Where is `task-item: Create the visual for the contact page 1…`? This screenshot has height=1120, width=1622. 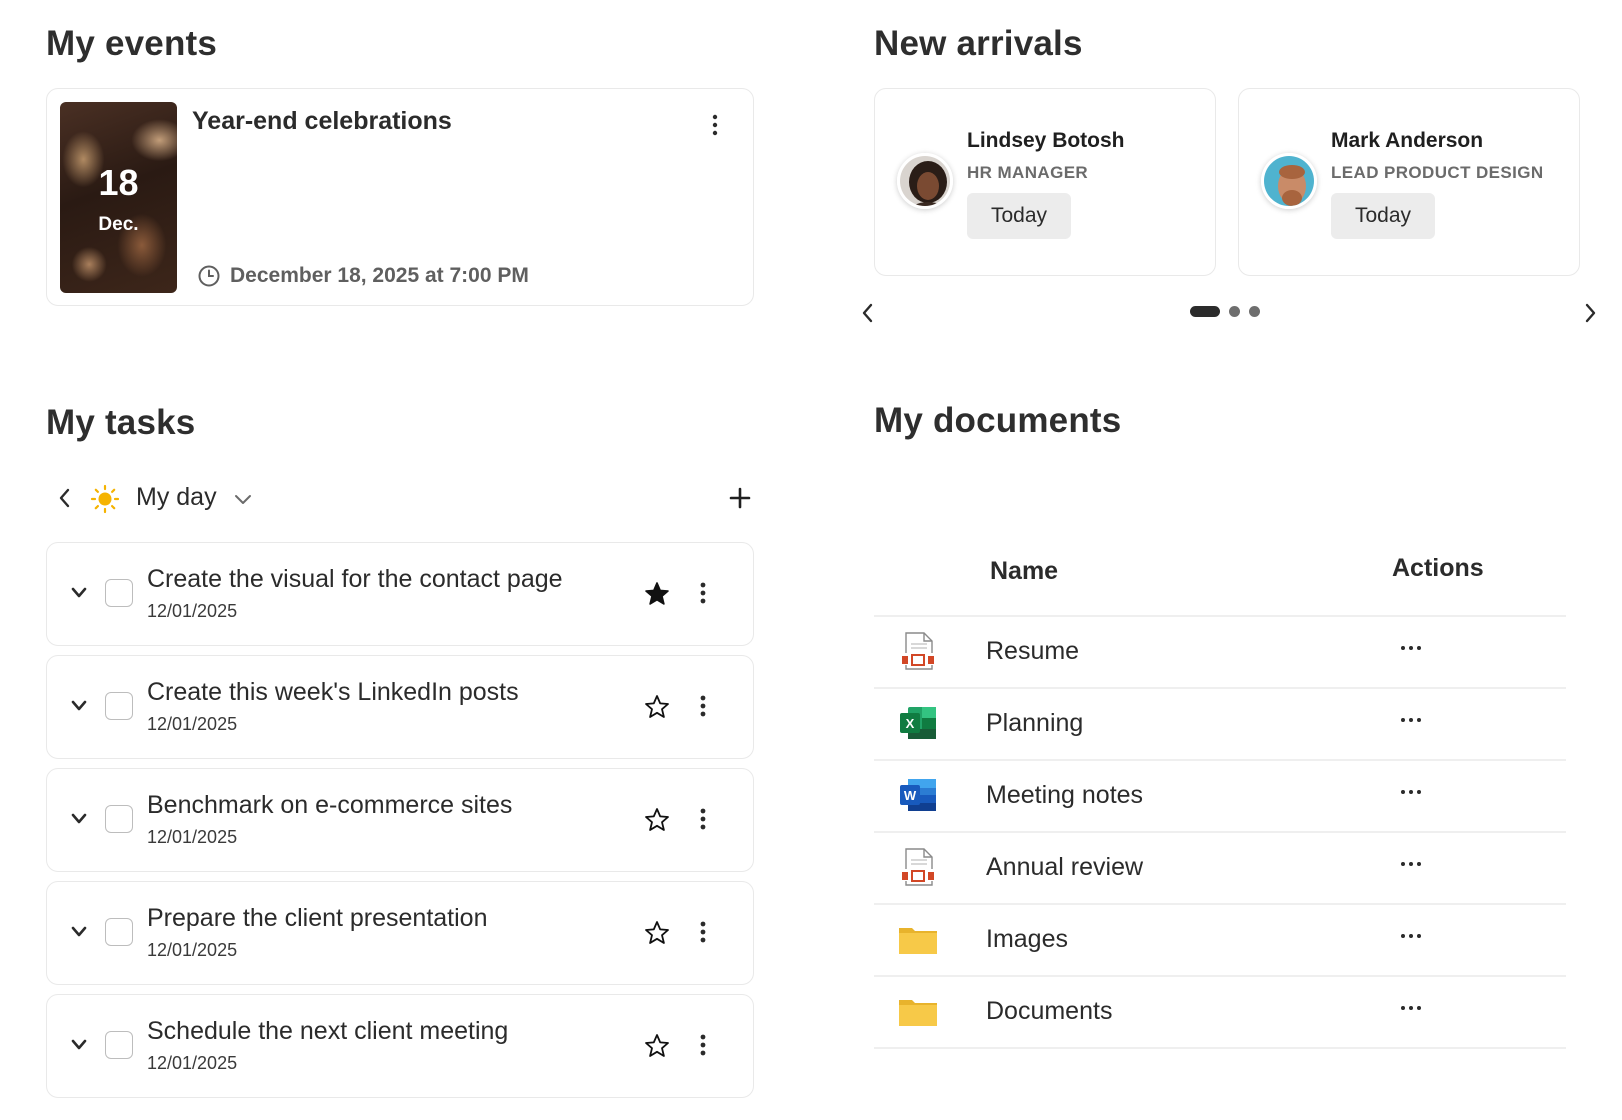 task-item: Create the visual for the contact page 1… is located at coordinates (400, 594).